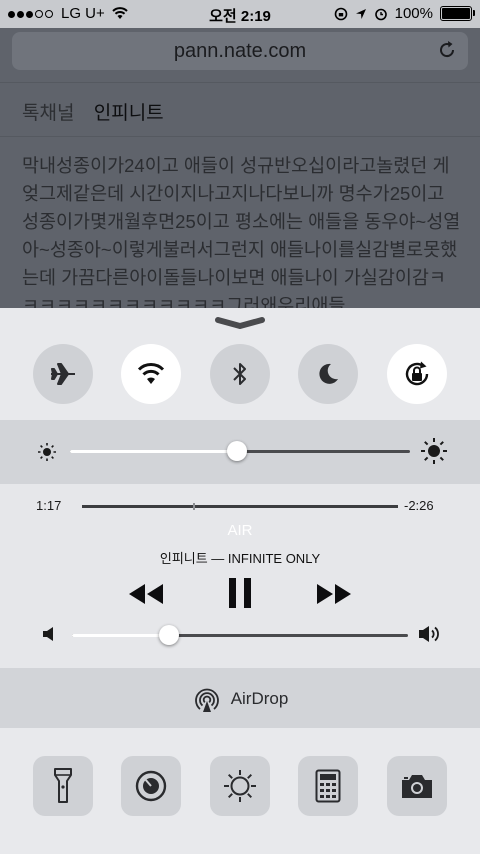 This screenshot has width=480, height=854. Describe the element at coordinates (193, 506) in the screenshot. I see `scrubber-position` at that location.